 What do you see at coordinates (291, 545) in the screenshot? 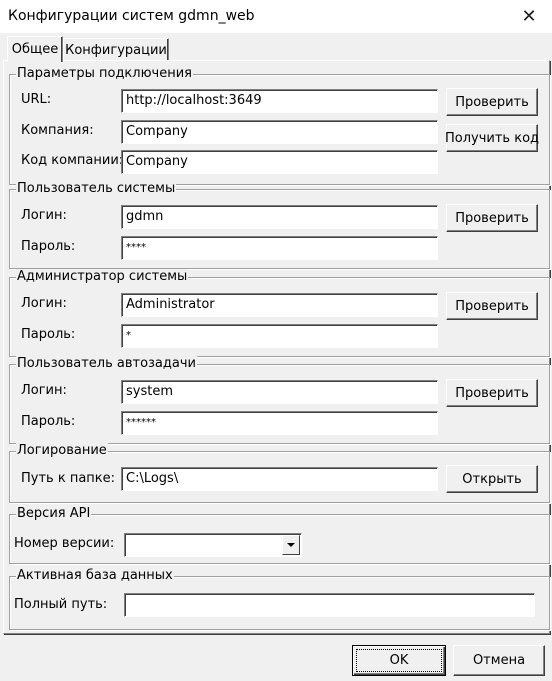
I see `chevron-down-icon` at bounding box center [291, 545].